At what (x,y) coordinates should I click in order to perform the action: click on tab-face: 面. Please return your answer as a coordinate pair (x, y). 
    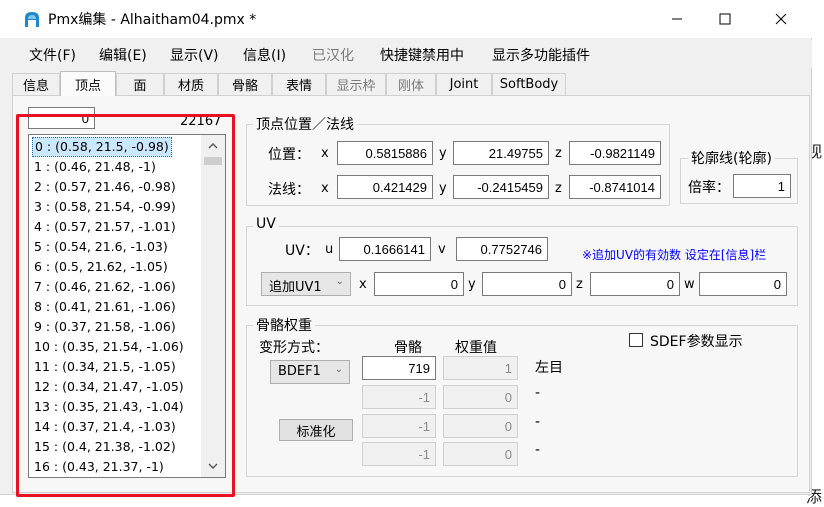
    Looking at the image, I should click on (140, 84).